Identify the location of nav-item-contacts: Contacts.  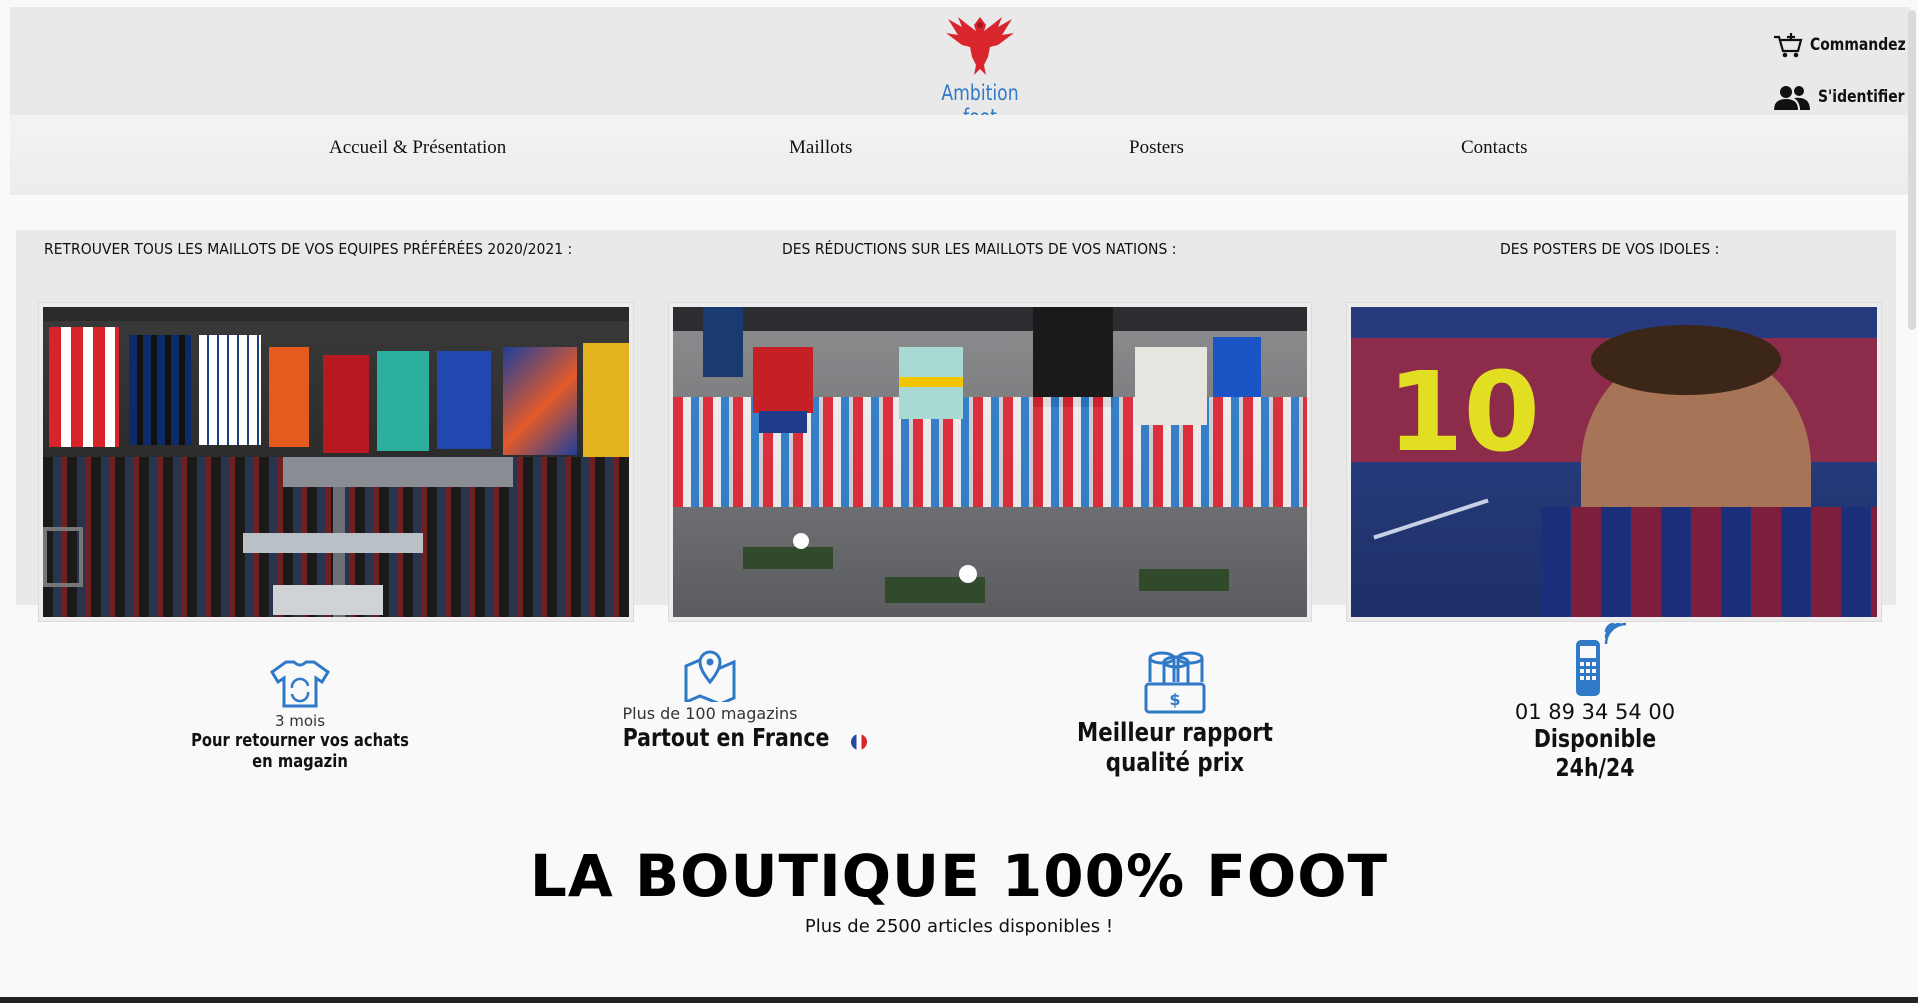
(1494, 148).